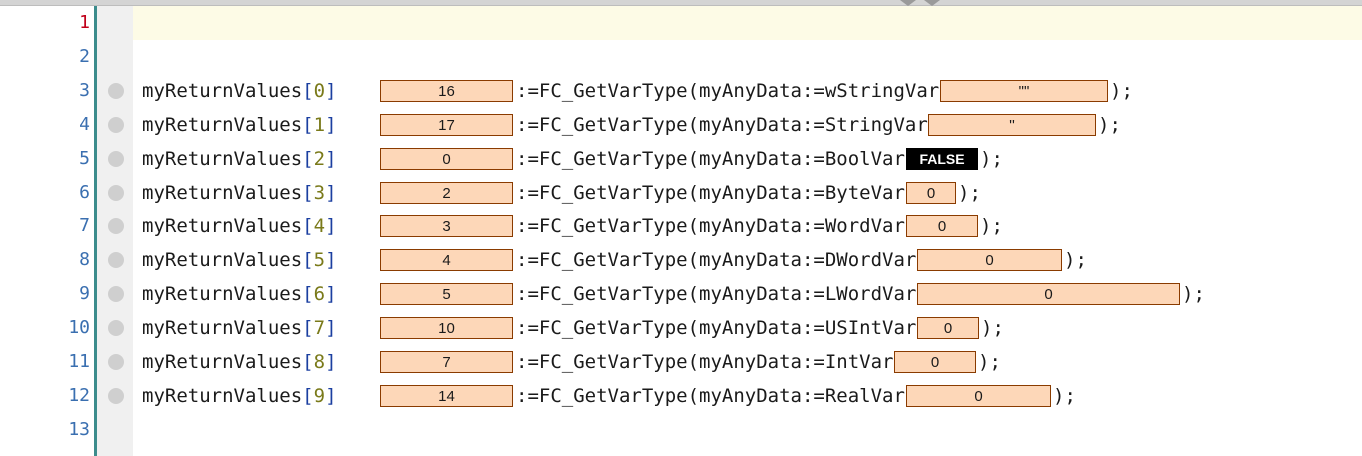  I want to click on code-line: myReturnValues[6], so click(239, 294).